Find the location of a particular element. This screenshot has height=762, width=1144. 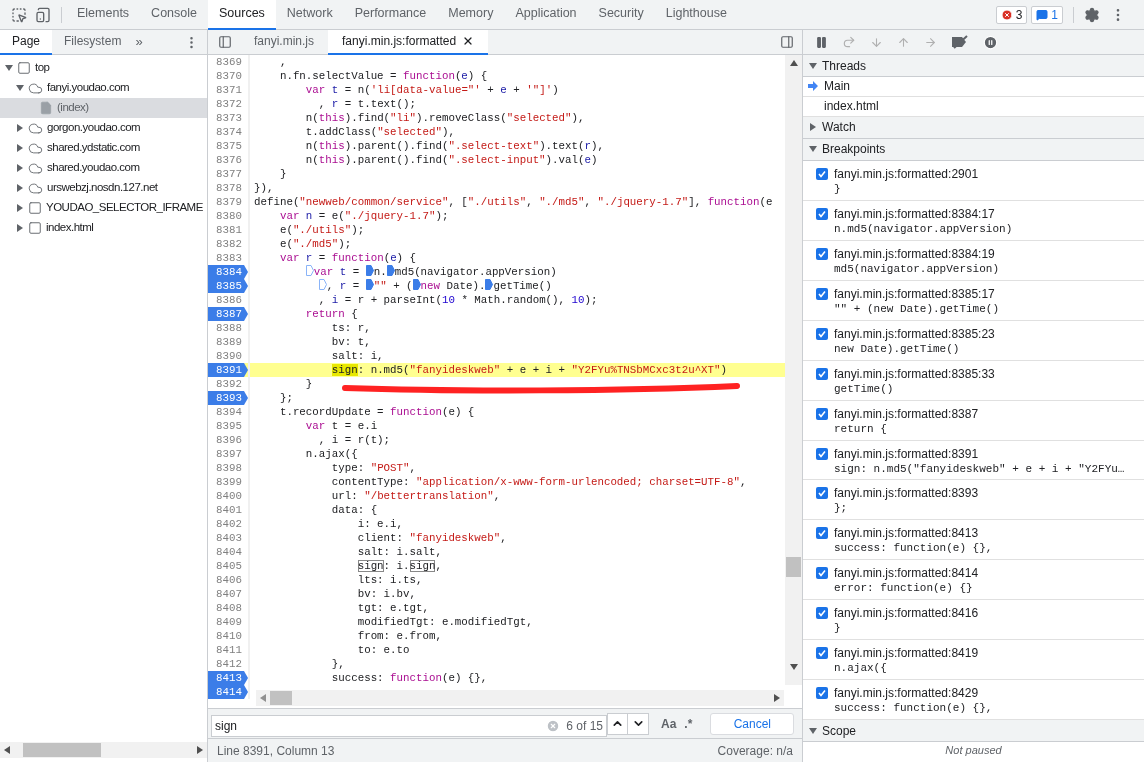

file-tab: fanyi.min.js:formatted is located at coordinates (408, 42).